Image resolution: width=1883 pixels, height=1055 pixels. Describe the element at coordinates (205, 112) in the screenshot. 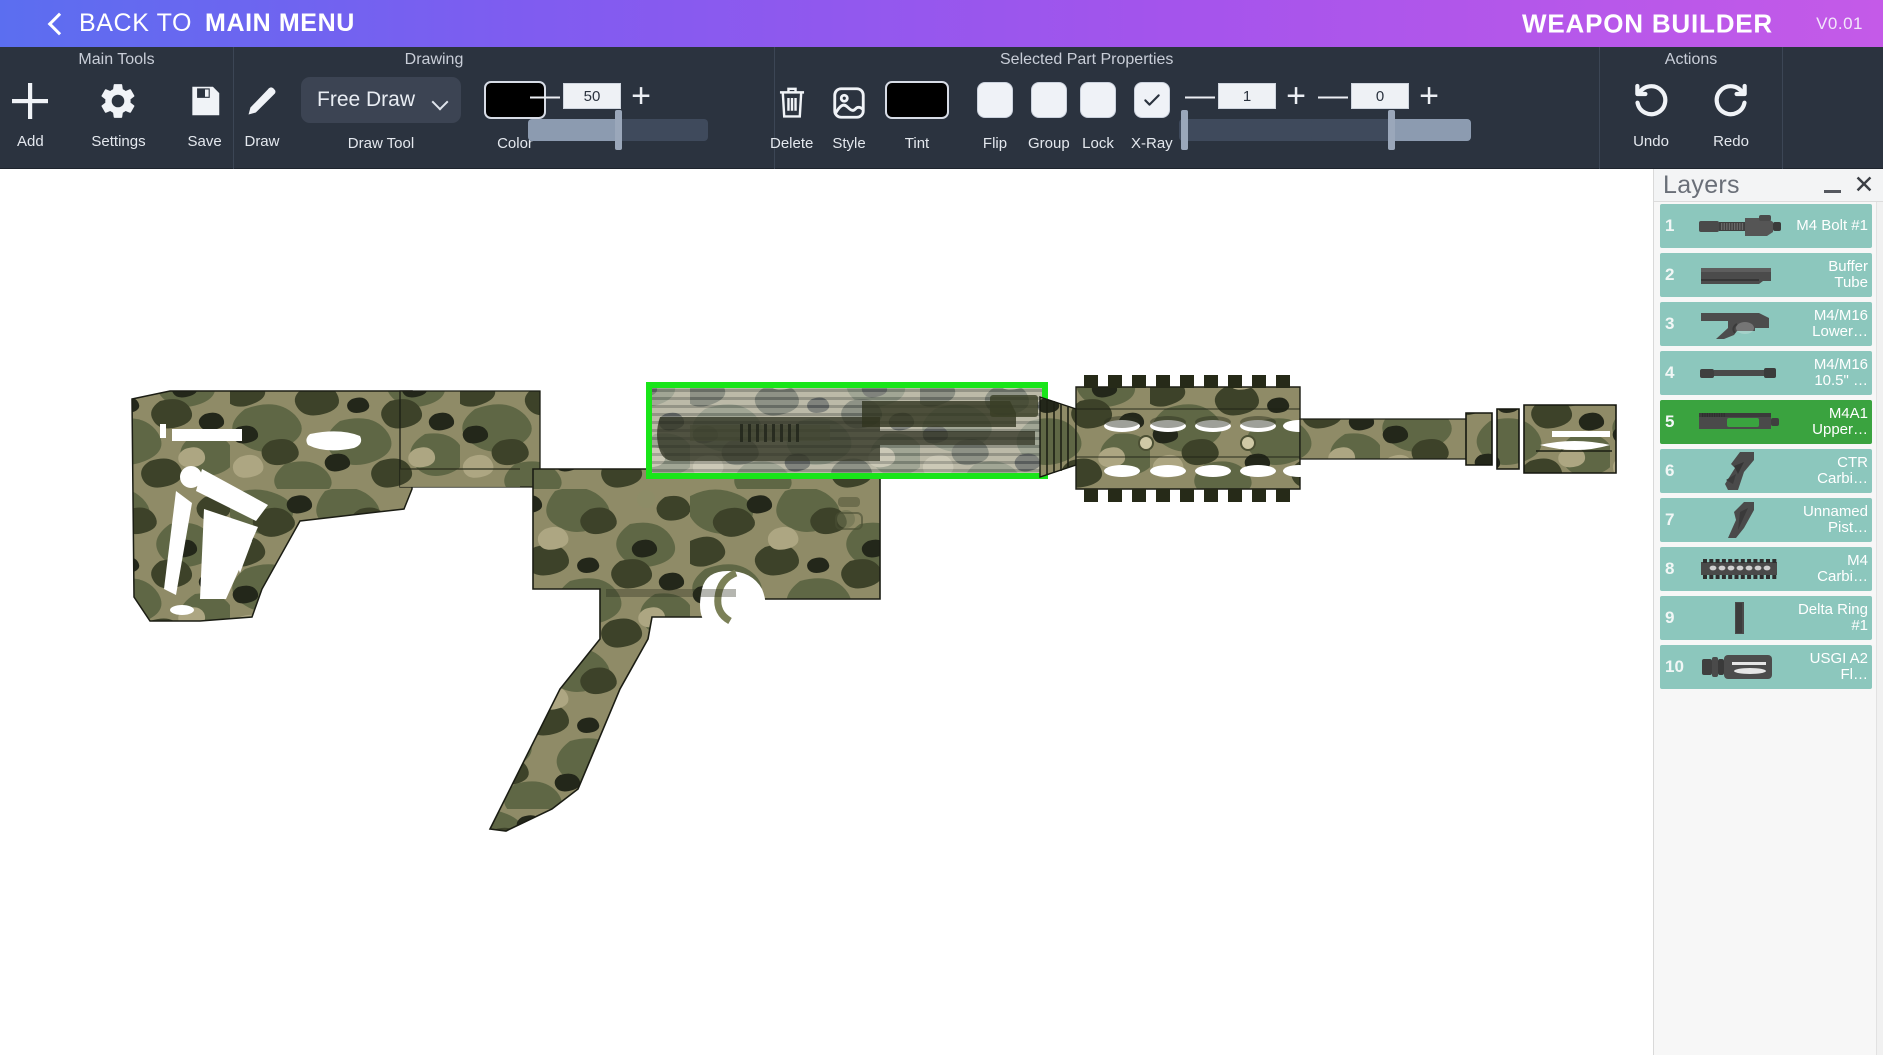

I see `save-button: Save` at that location.